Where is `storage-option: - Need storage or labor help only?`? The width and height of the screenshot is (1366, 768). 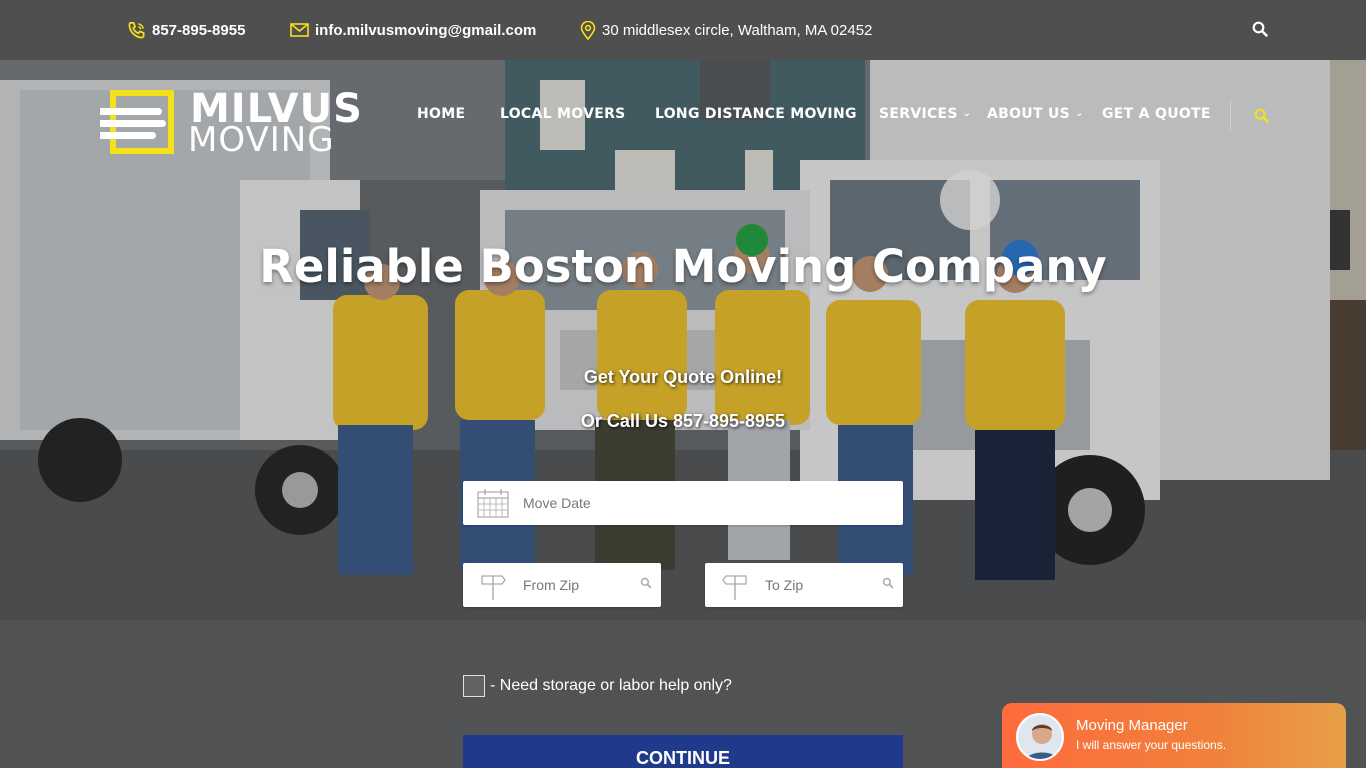 storage-option: - Need storage or labor help only? is located at coordinates (597, 686).